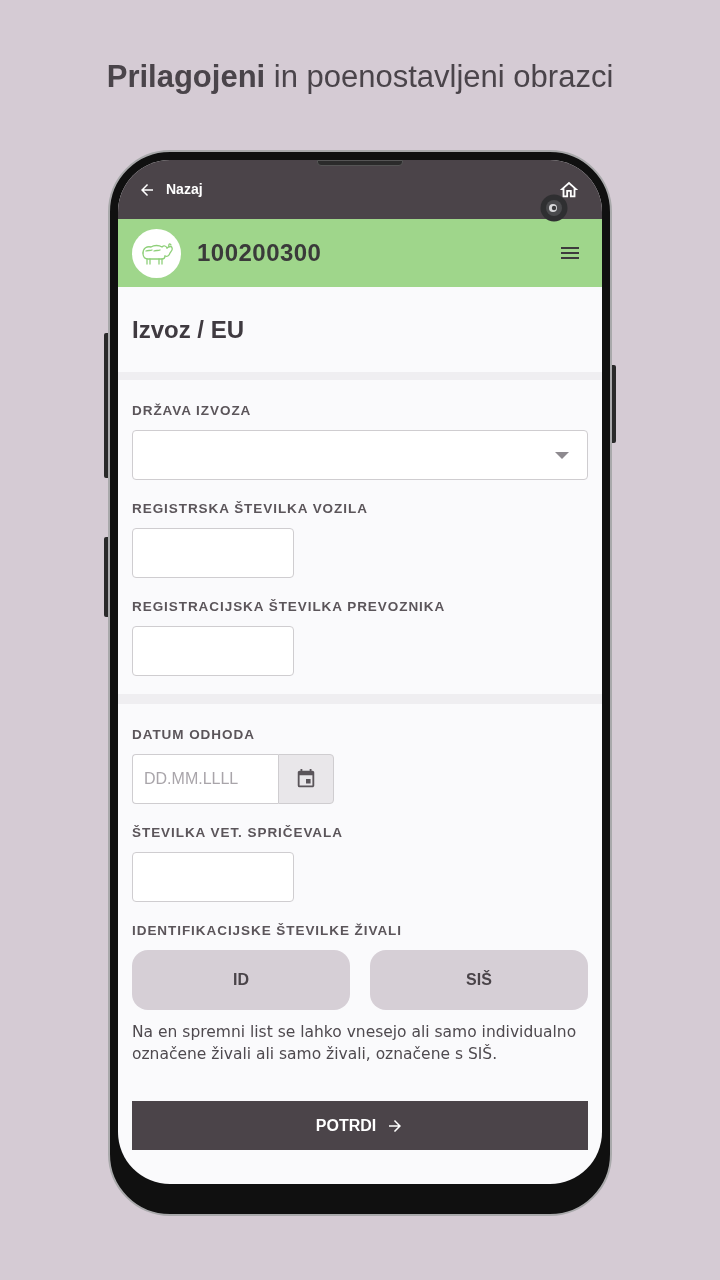  Describe the element at coordinates (479, 980) in the screenshot. I see `option-button: SIŠ` at that location.